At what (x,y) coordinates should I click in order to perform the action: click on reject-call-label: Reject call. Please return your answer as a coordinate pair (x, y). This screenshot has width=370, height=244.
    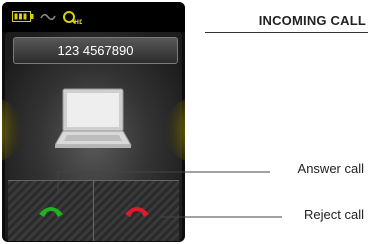
    Looking at the image, I should click on (334, 214).